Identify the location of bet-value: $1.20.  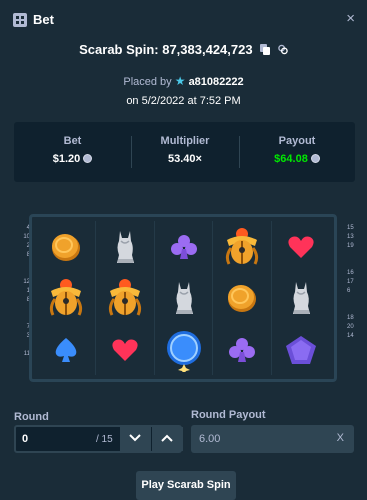
(66, 159).